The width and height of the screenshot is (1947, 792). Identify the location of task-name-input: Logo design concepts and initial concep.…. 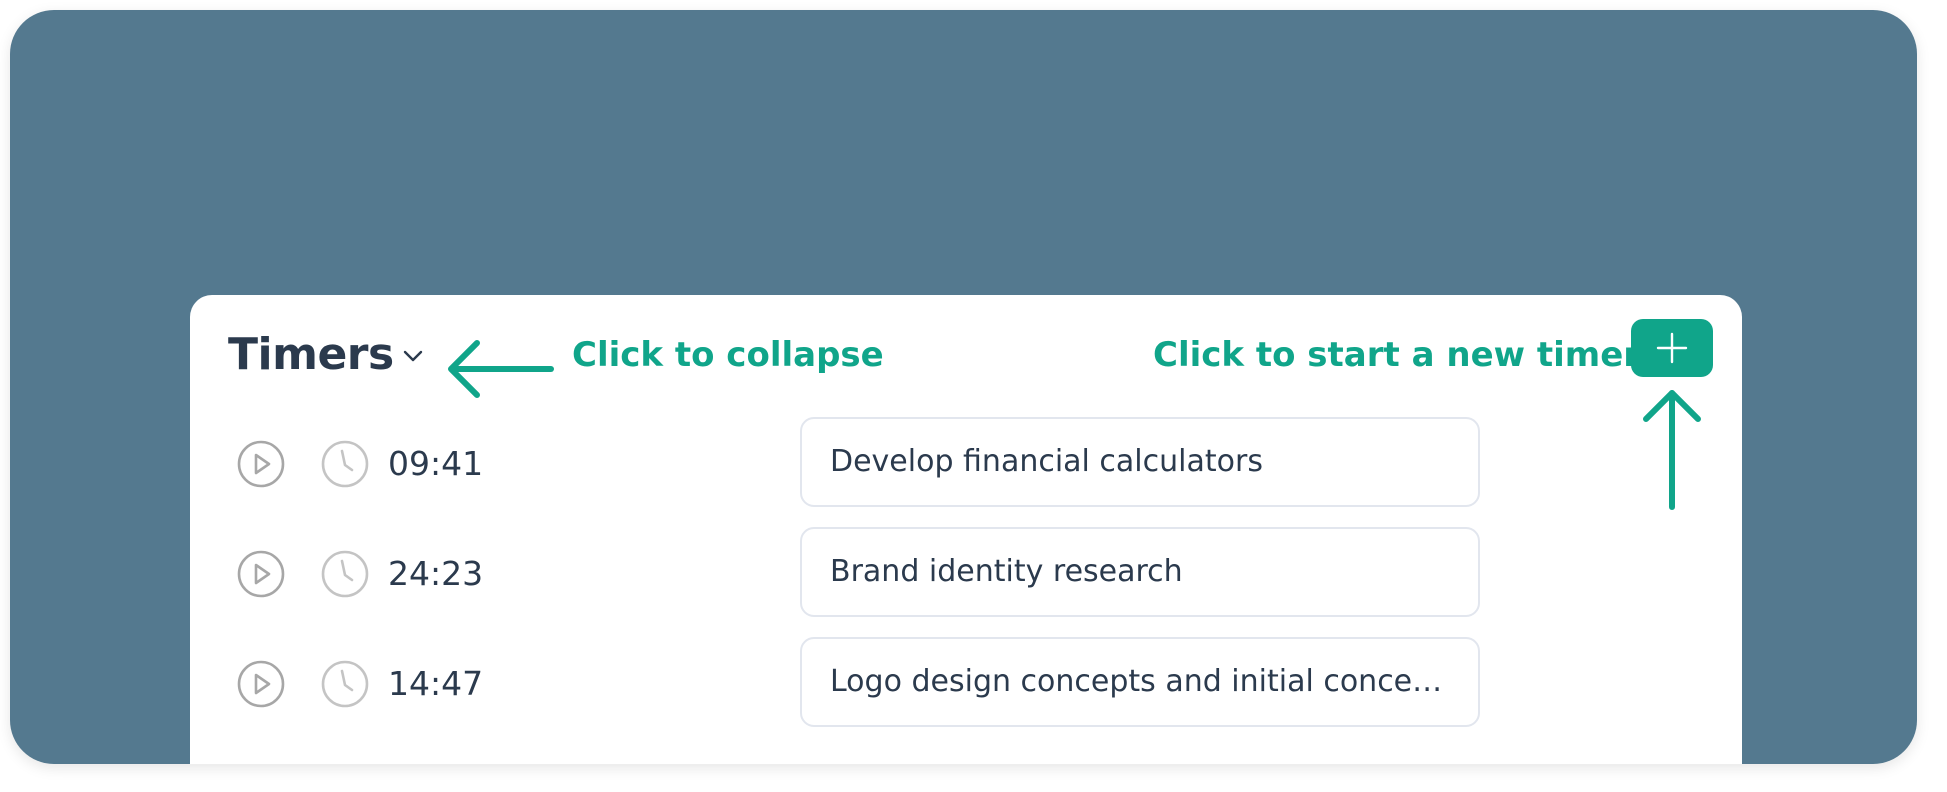
(1140, 682).